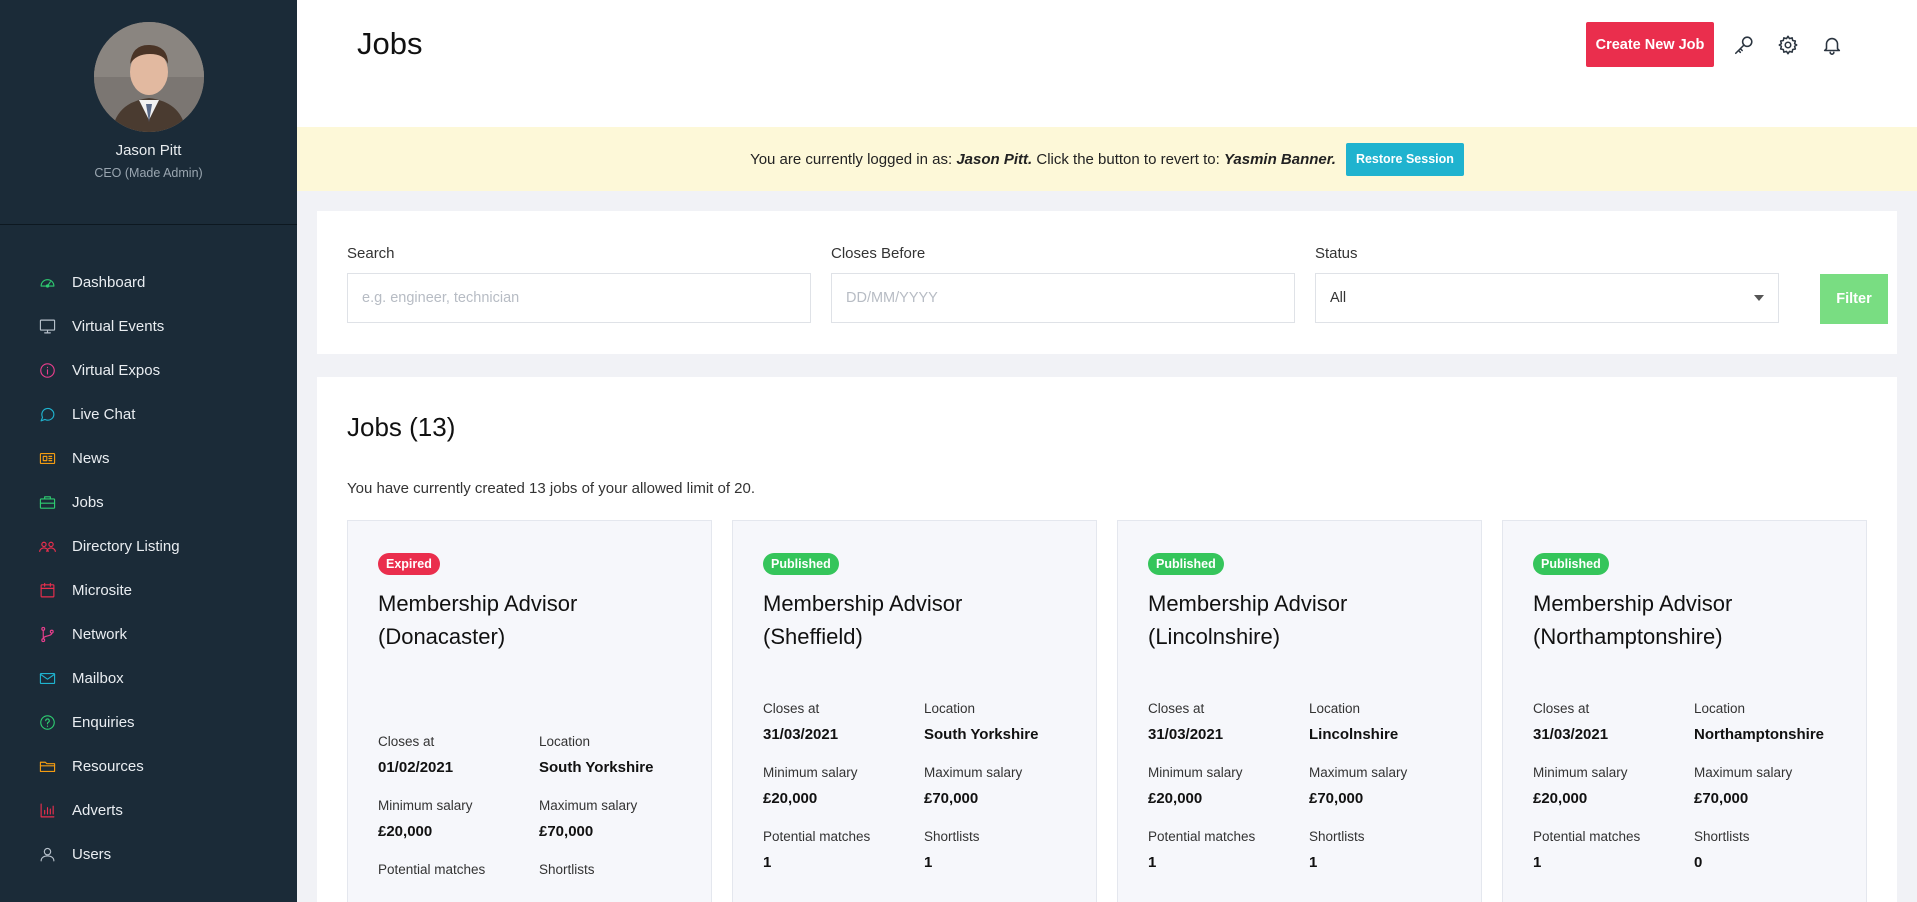 The image size is (1917, 902). Describe the element at coordinates (47, 766) in the screenshot. I see `folder-icon` at that location.